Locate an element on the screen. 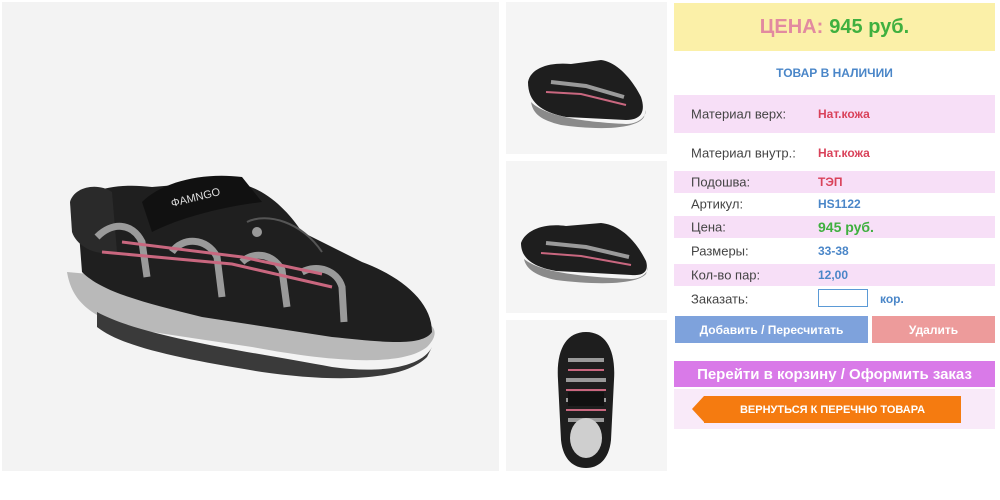  spec-row-pairs: Кол-во пар: 12,00 is located at coordinates (834, 275).